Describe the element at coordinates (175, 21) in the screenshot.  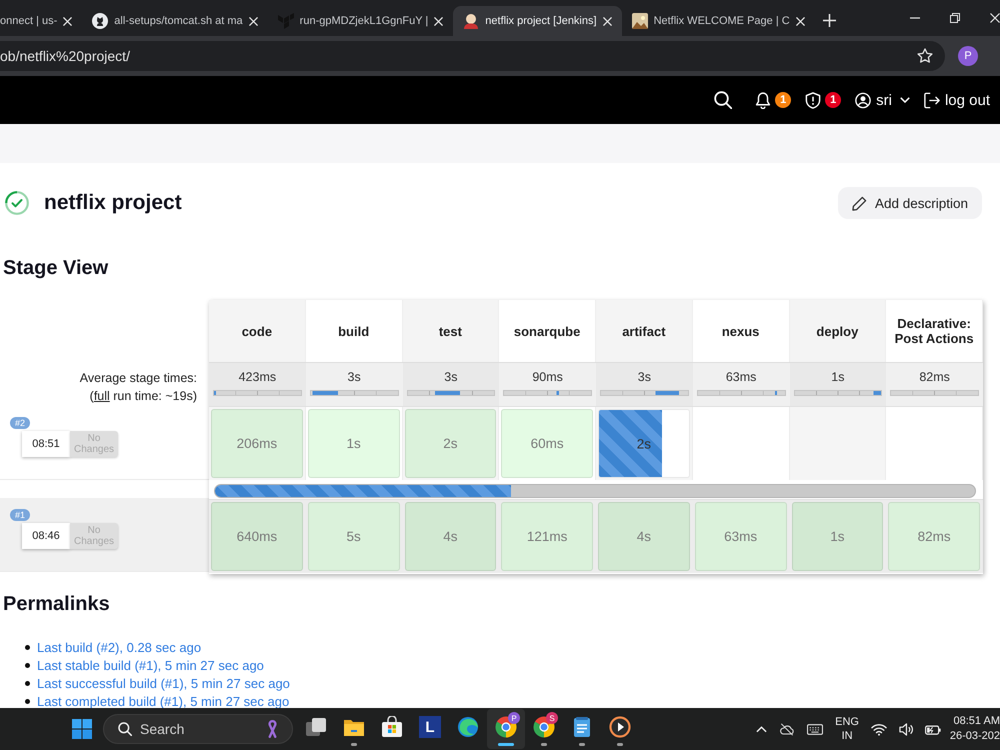
I see `browser-tab: all-setups/tomcat.sh at ma` at that location.